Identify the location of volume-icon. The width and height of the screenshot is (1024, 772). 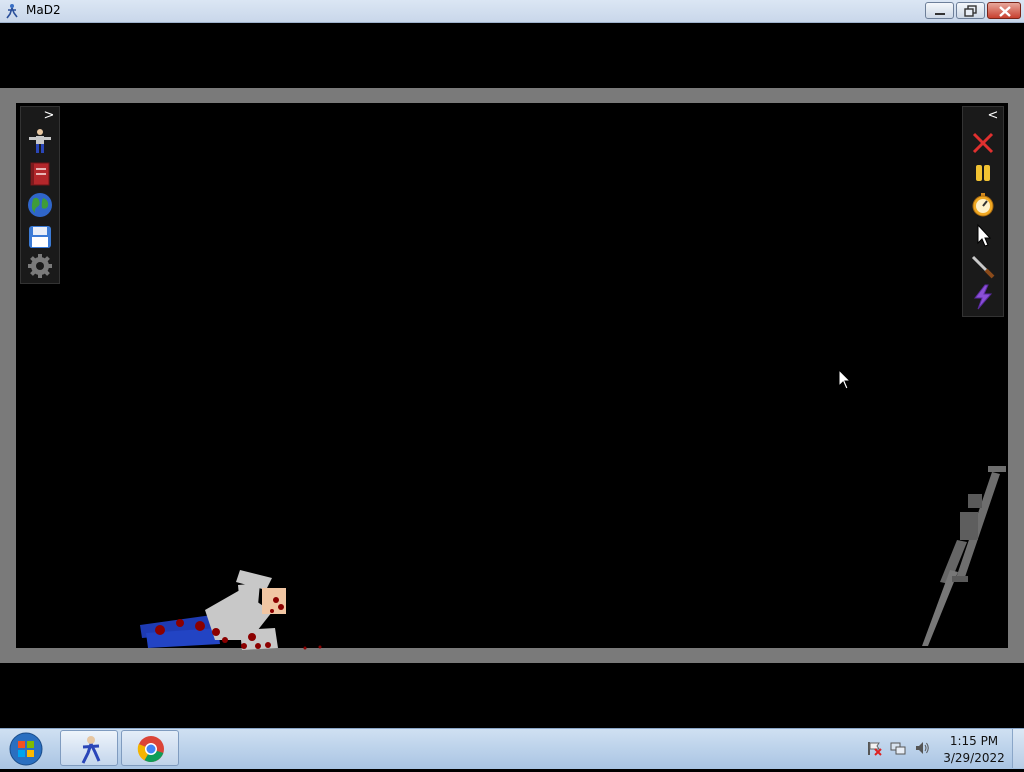
(922, 748).